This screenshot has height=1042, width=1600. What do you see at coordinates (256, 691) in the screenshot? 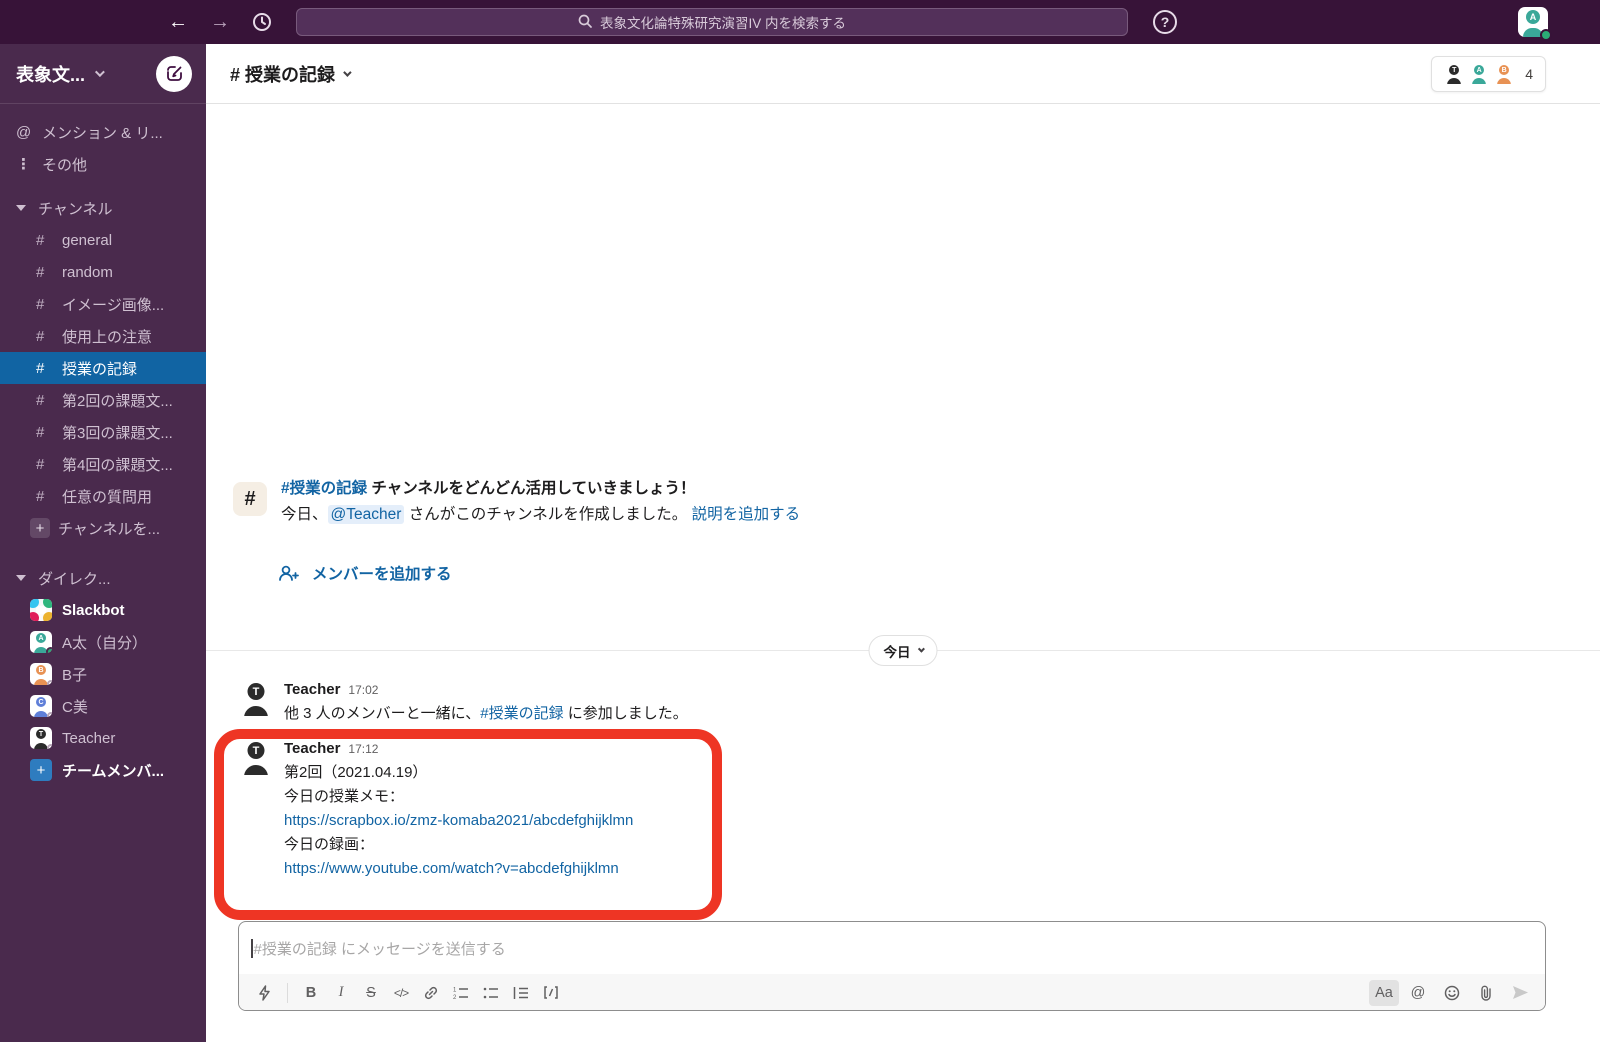
I see `avatar-letter: T` at bounding box center [256, 691].